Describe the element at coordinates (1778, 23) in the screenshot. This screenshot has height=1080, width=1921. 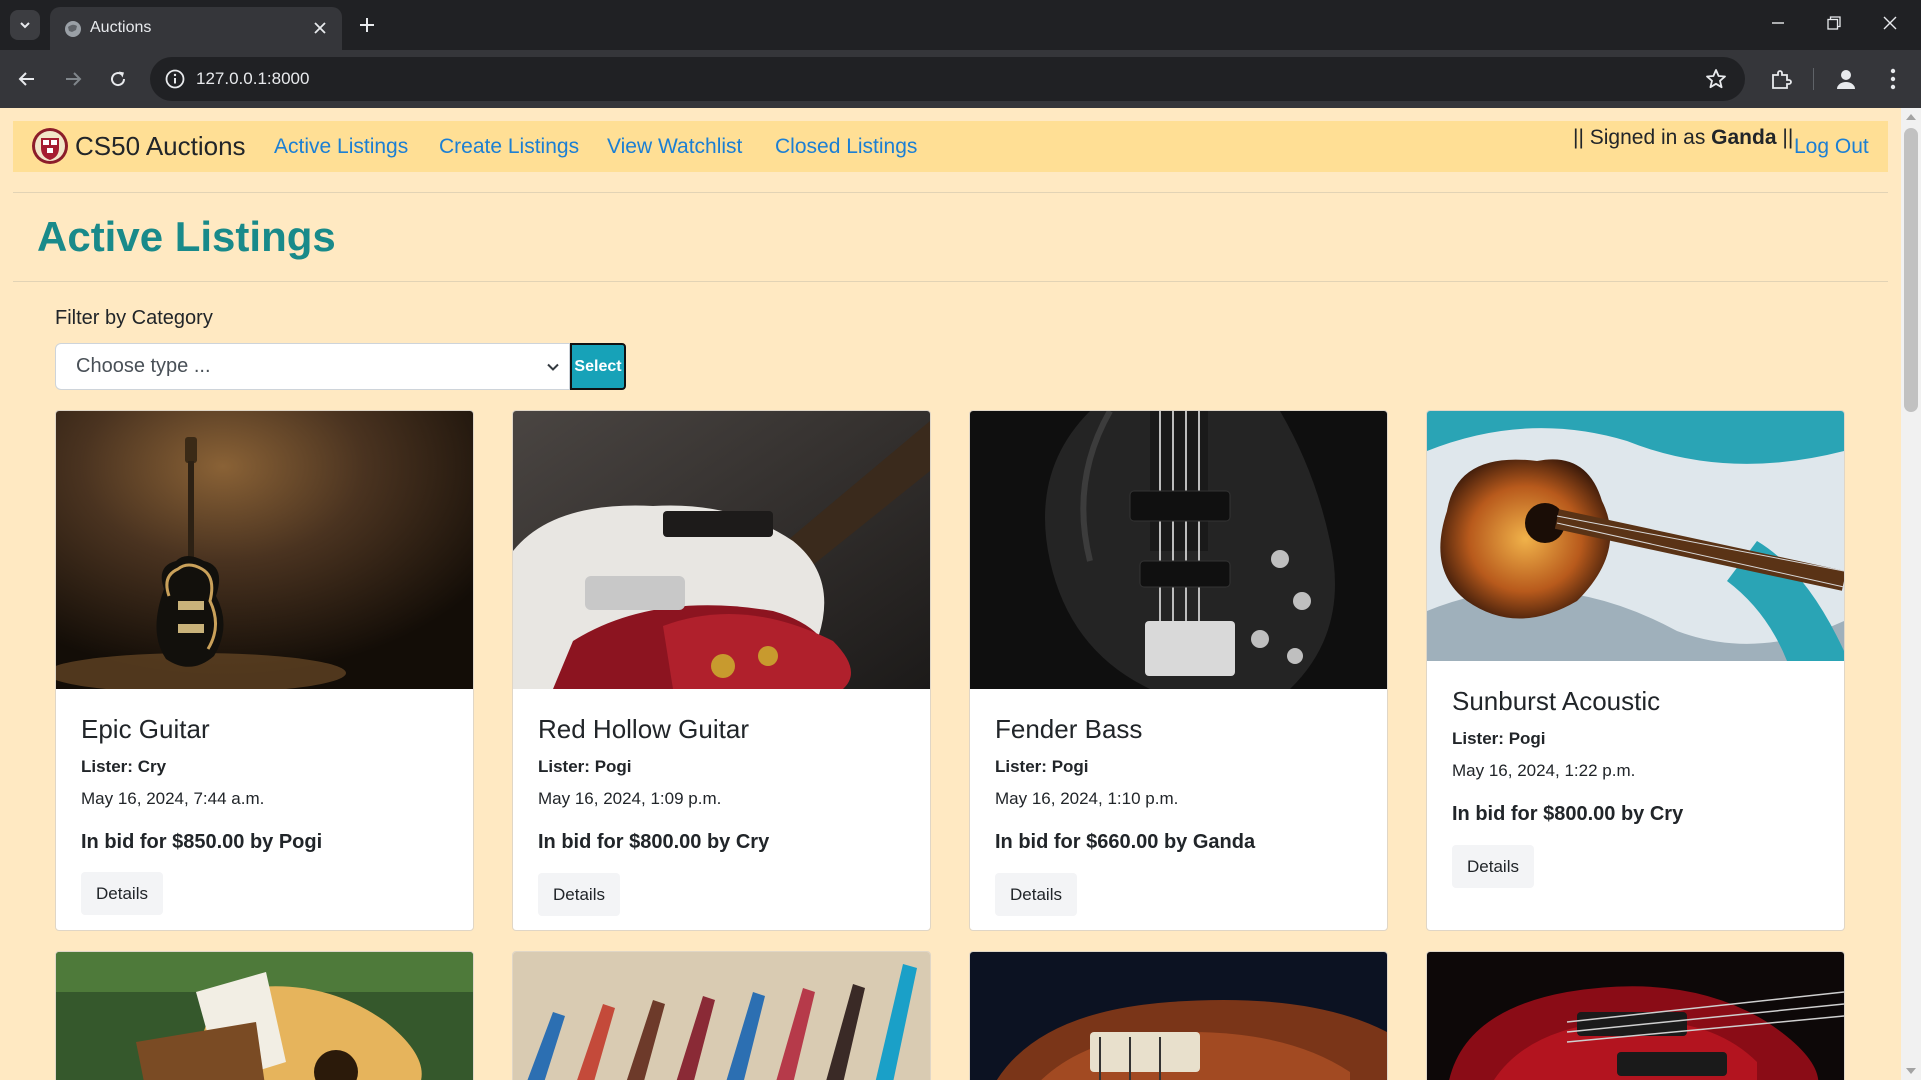
I see `minimize-window-icon` at that location.